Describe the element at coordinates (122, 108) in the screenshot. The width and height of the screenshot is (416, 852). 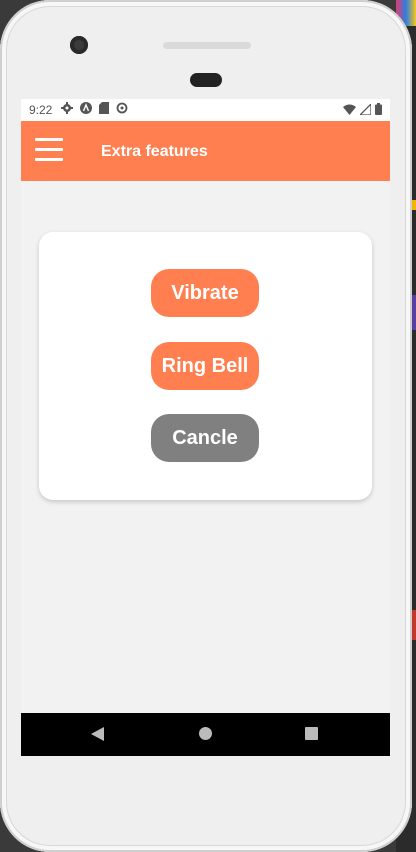
I see `sync-icon` at that location.